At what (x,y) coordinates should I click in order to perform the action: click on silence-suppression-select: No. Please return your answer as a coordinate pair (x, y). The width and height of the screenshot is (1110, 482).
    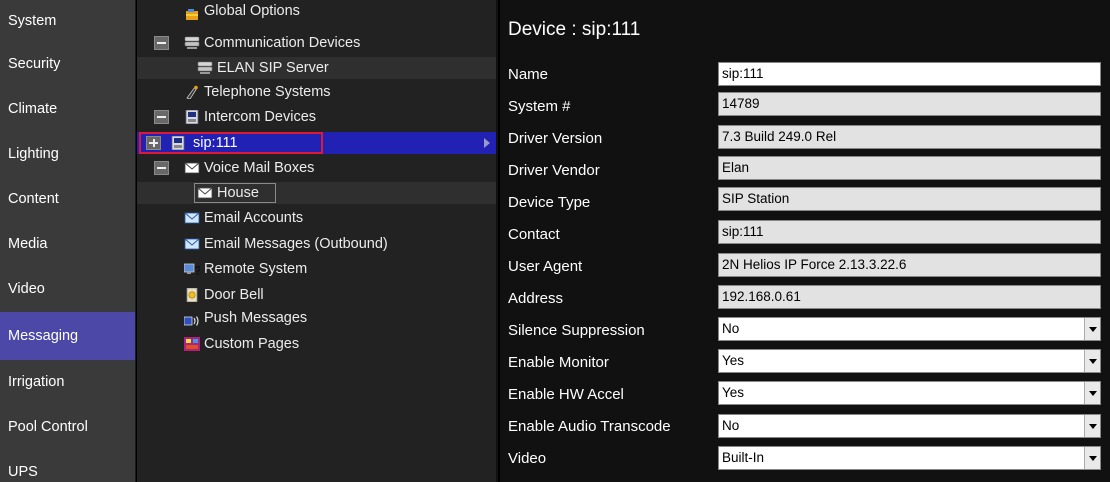
    Looking at the image, I should click on (909, 329).